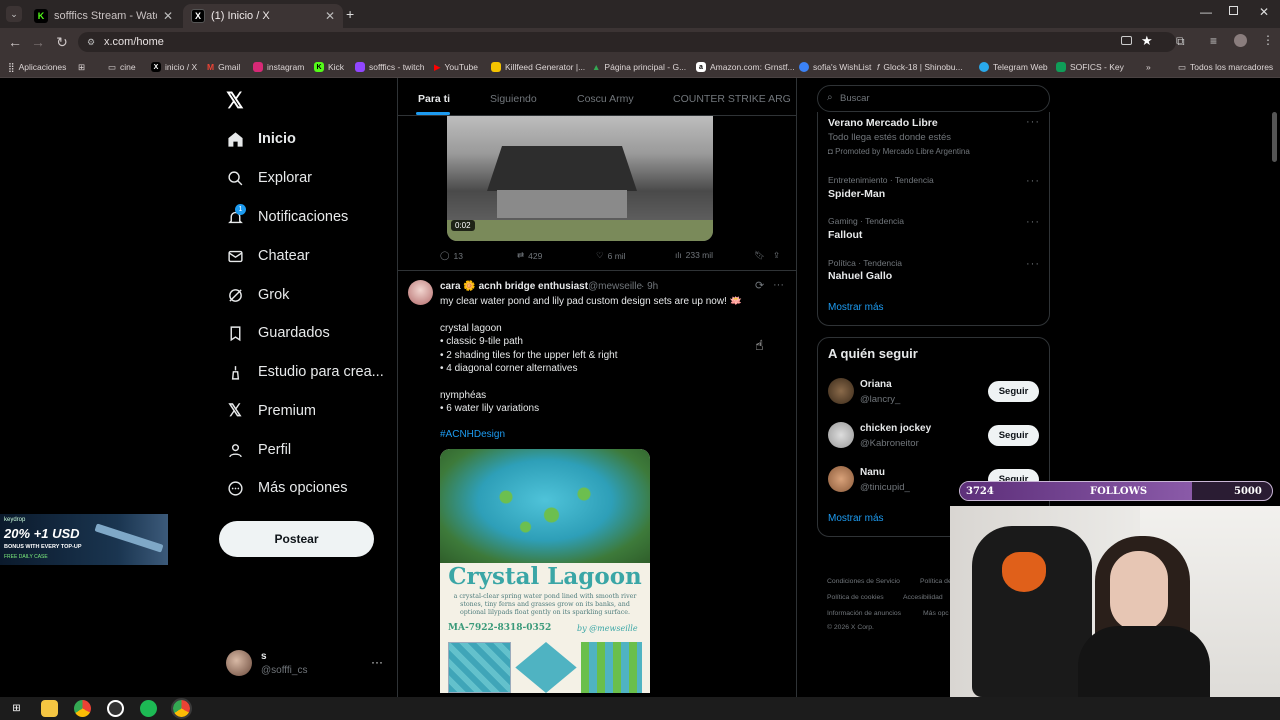 Image resolution: width=1280 pixels, height=720 pixels. I want to click on url-bar: ⚙ x.com/home, so click(627, 42).